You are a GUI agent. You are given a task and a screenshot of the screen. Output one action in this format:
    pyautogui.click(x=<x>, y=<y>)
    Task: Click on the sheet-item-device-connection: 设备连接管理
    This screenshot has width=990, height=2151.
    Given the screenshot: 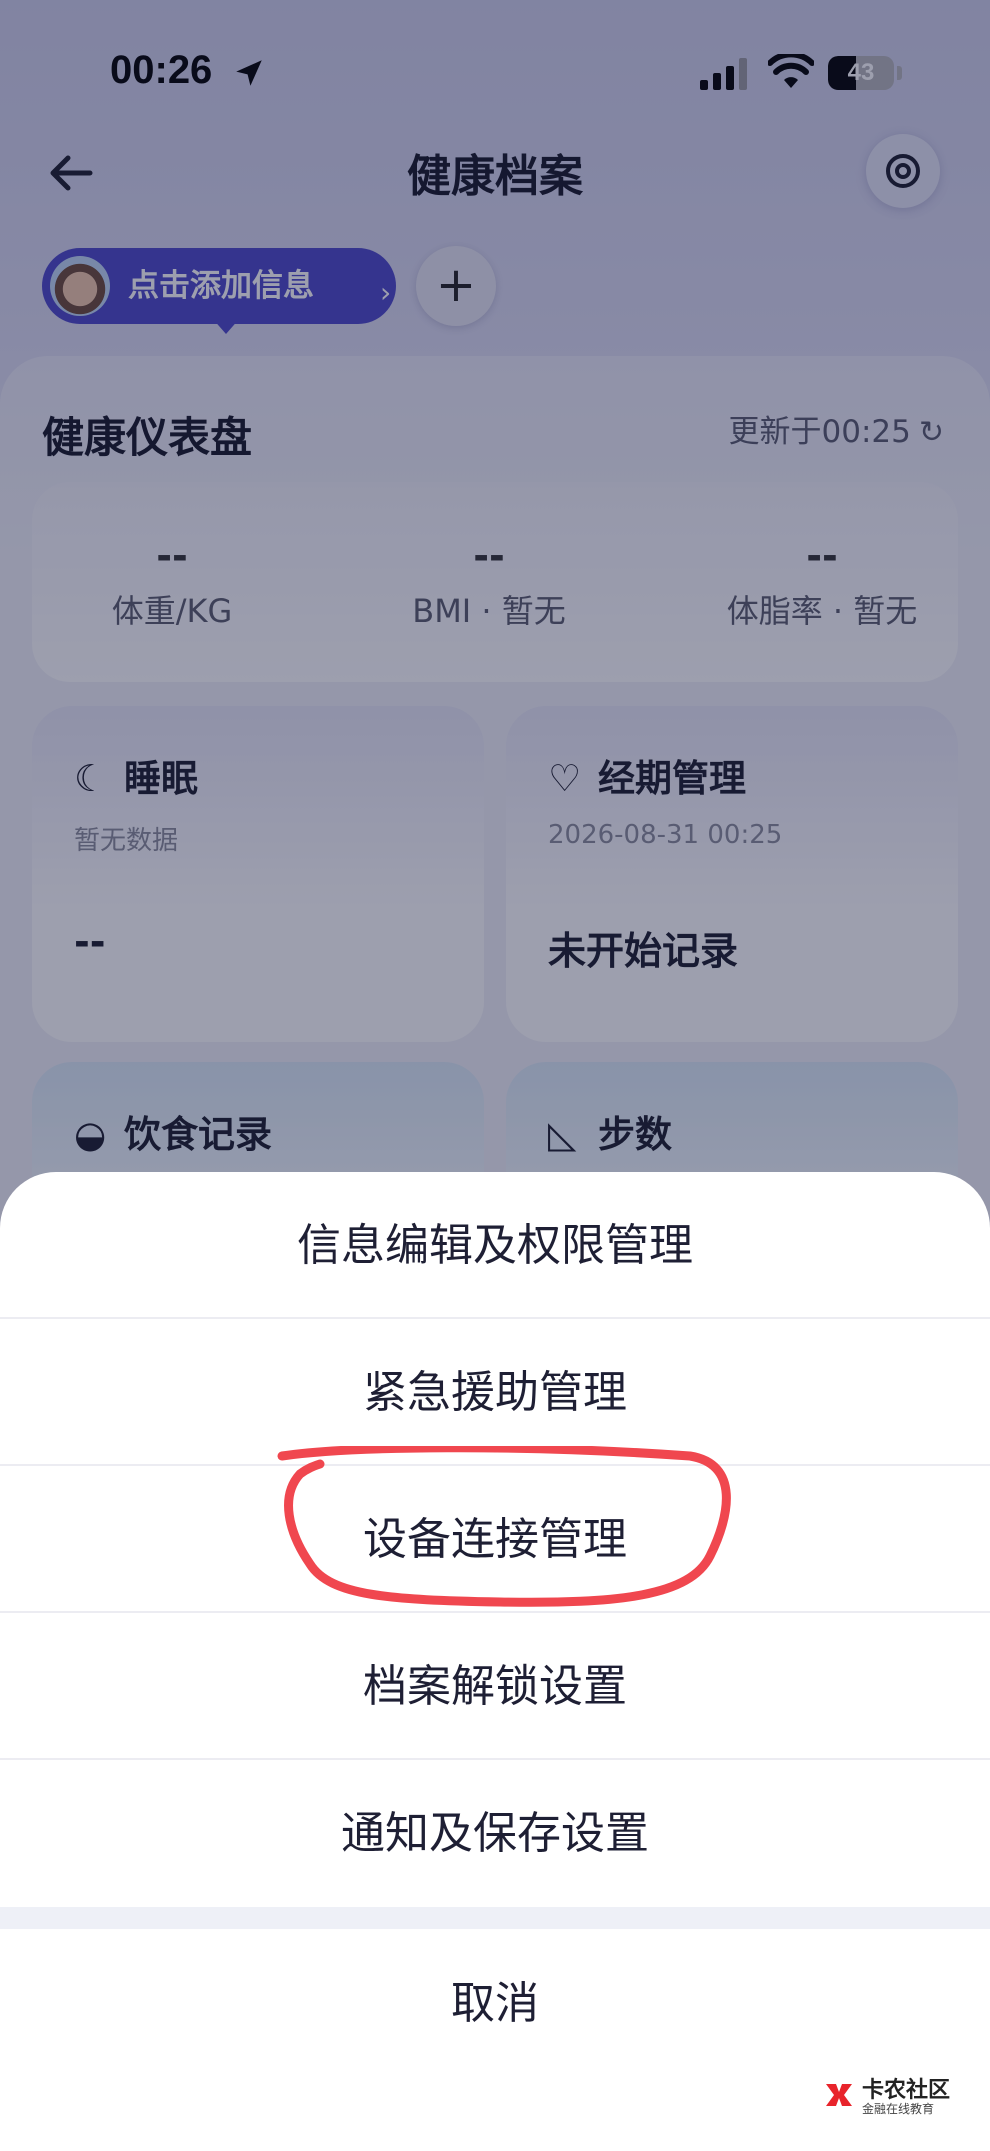 What is the action you would take?
    pyautogui.click(x=495, y=1539)
    